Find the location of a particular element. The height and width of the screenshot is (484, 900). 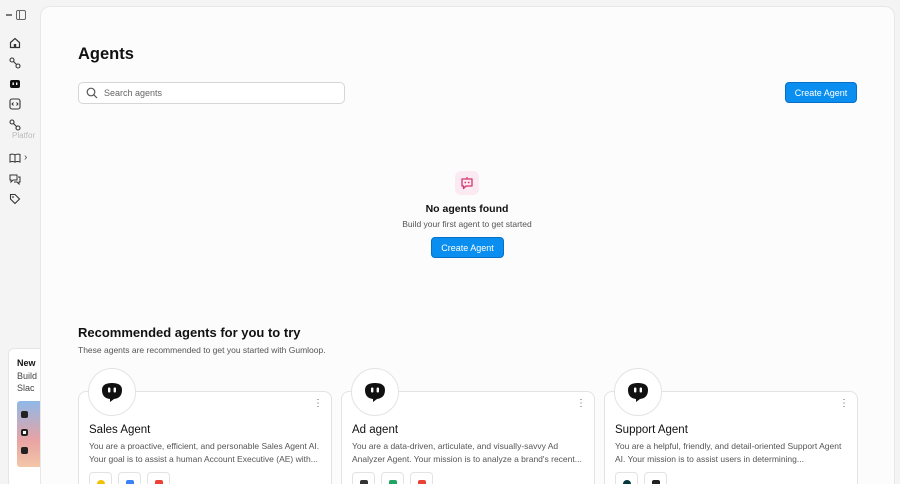

robot-chat-icon is located at coordinates (467, 183).